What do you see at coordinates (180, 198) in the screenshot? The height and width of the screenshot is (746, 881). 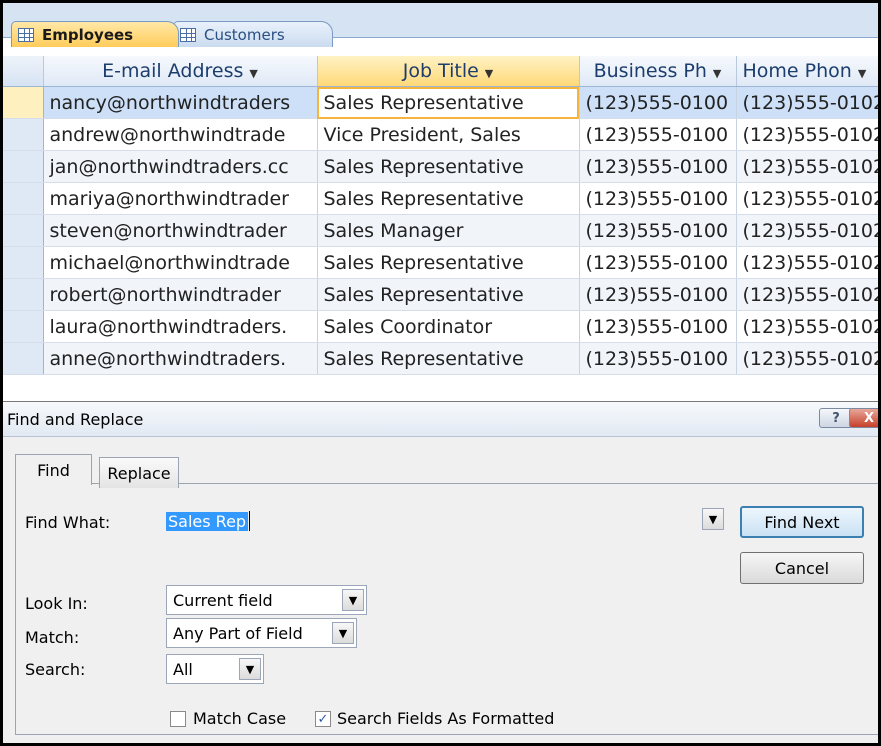 I see `cell-email: mariya@northwindtrader` at bounding box center [180, 198].